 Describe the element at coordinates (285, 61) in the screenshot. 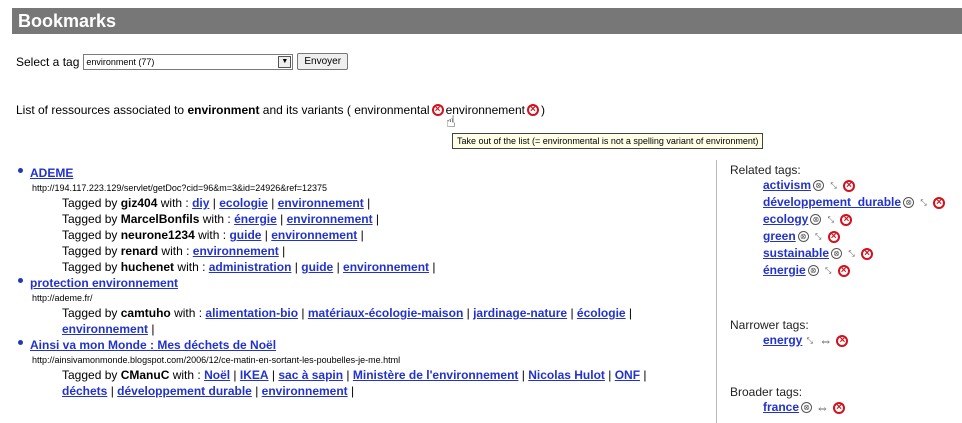

I see `chevron-down-icon: ▼` at that location.